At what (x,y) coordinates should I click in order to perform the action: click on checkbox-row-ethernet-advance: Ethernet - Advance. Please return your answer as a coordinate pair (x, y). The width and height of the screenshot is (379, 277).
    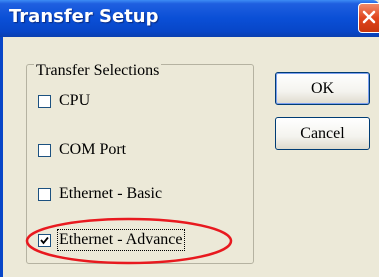
    Looking at the image, I should click on (111, 240).